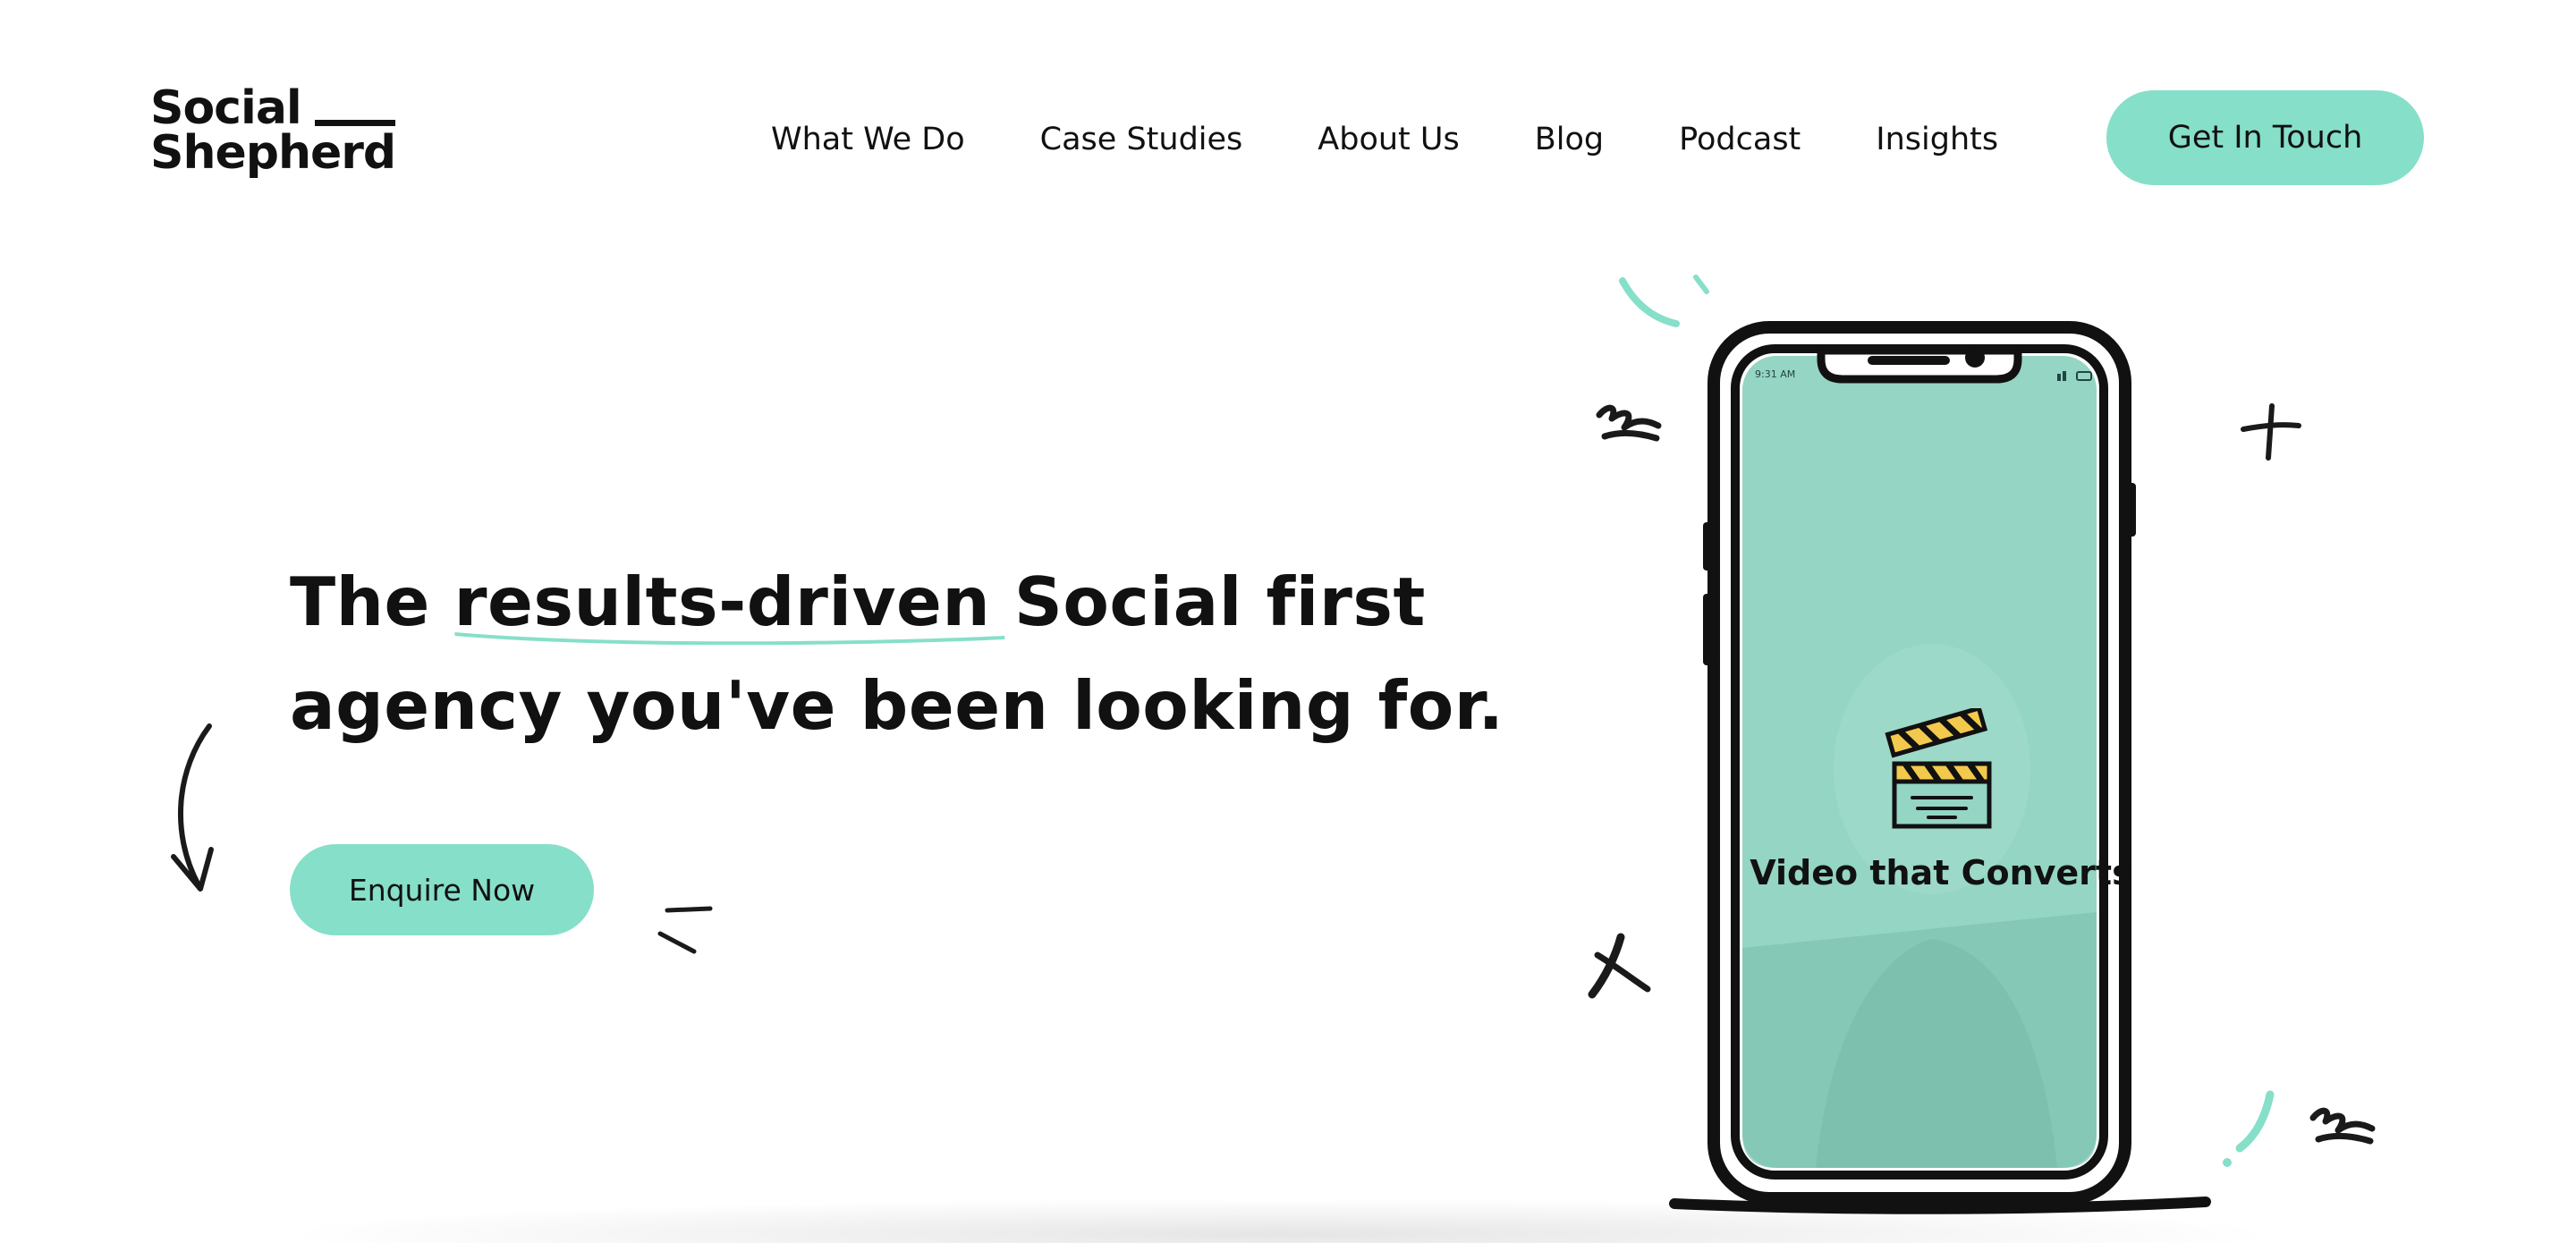 The image size is (2576, 1243). Describe the element at coordinates (1279, 1220) in the screenshot. I see `bottom-shadow` at that location.